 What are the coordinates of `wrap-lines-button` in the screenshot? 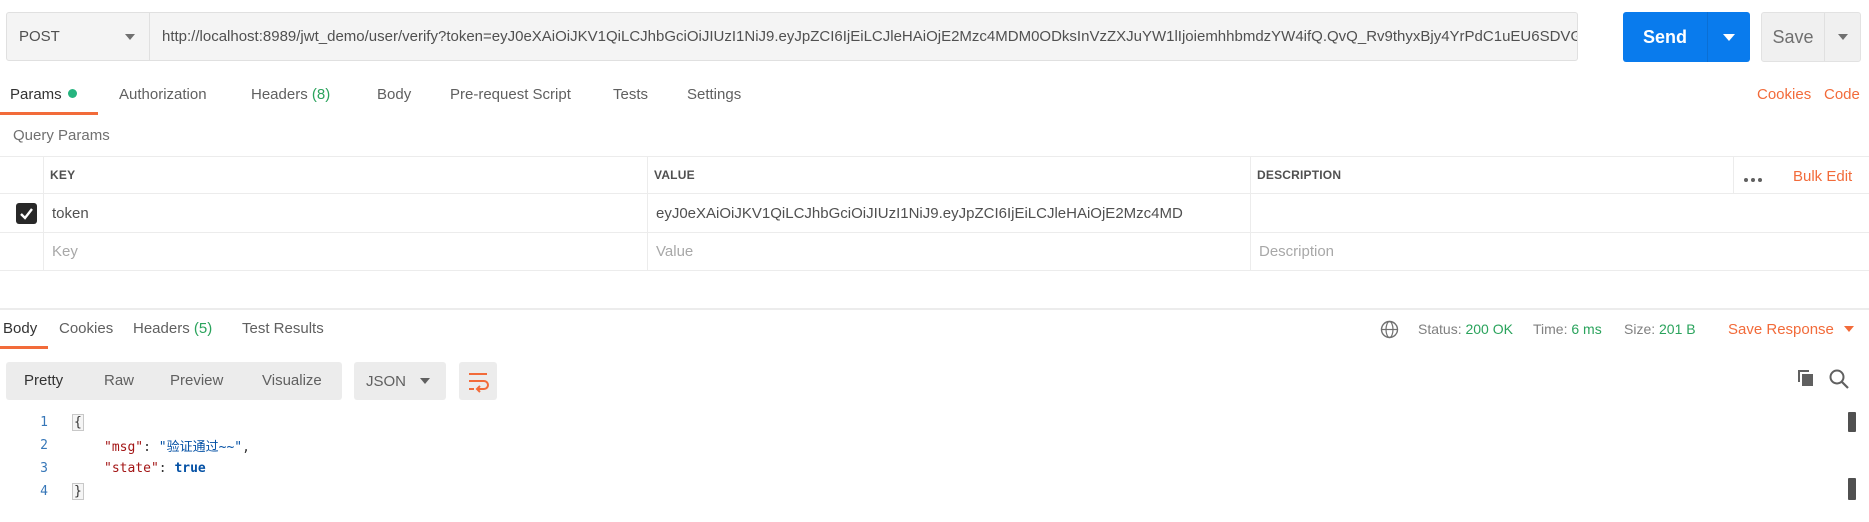 It's located at (478, 381).